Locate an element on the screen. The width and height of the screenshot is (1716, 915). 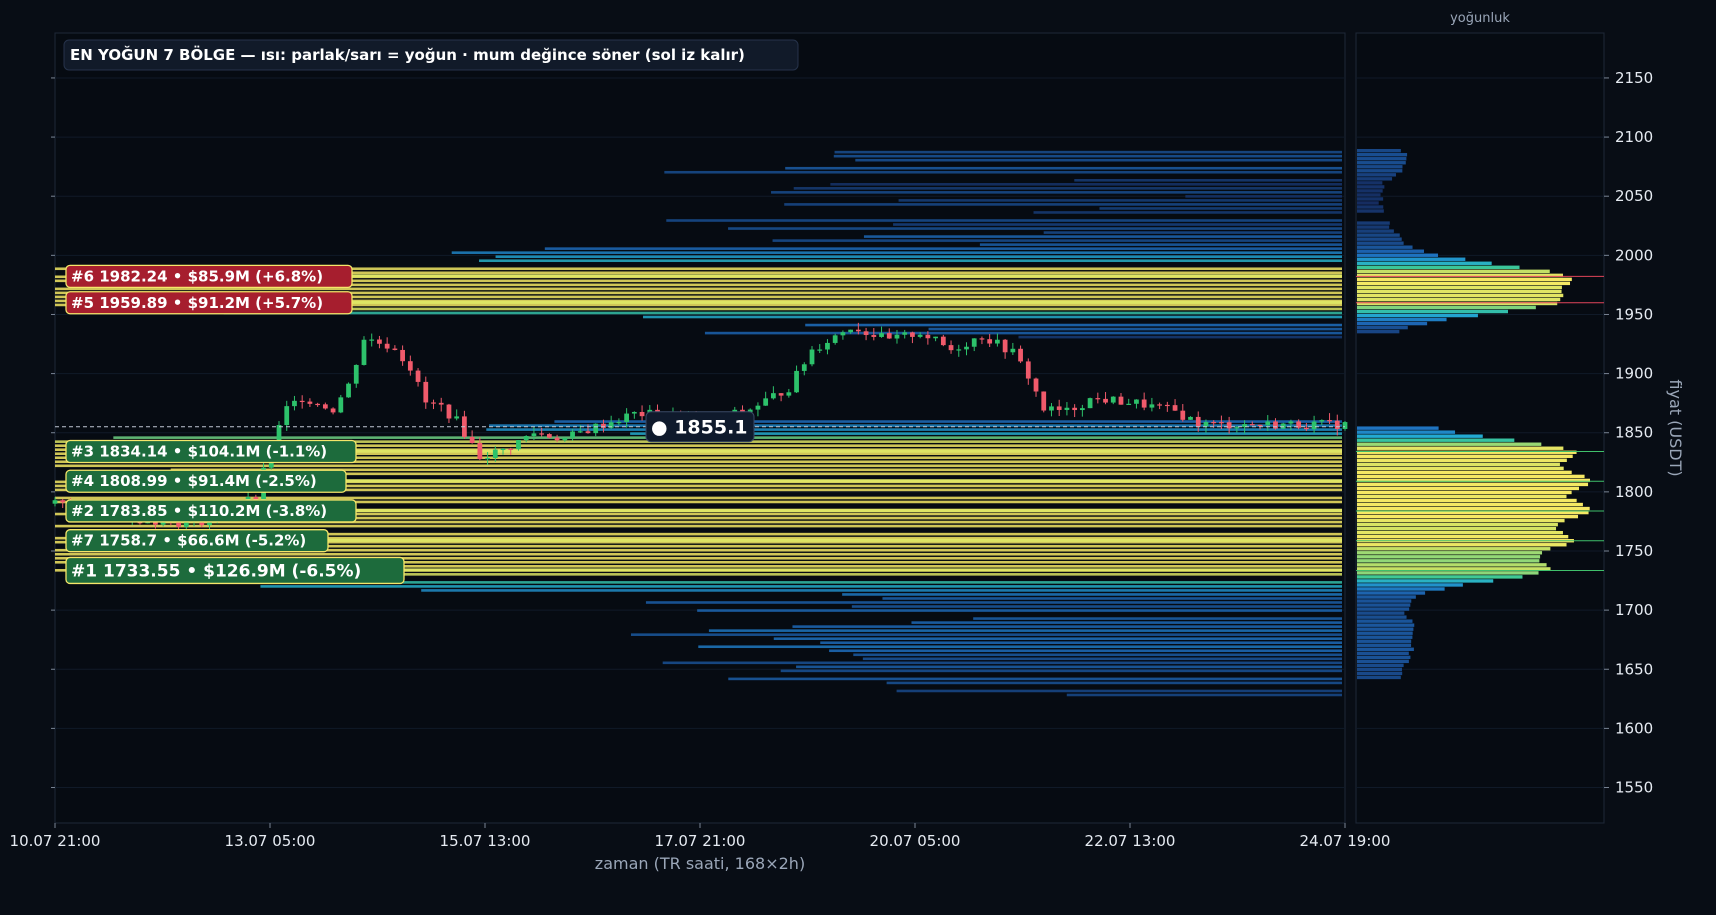
x-tick-label: 20.07 05:00 is located at coordinates (915, 841).